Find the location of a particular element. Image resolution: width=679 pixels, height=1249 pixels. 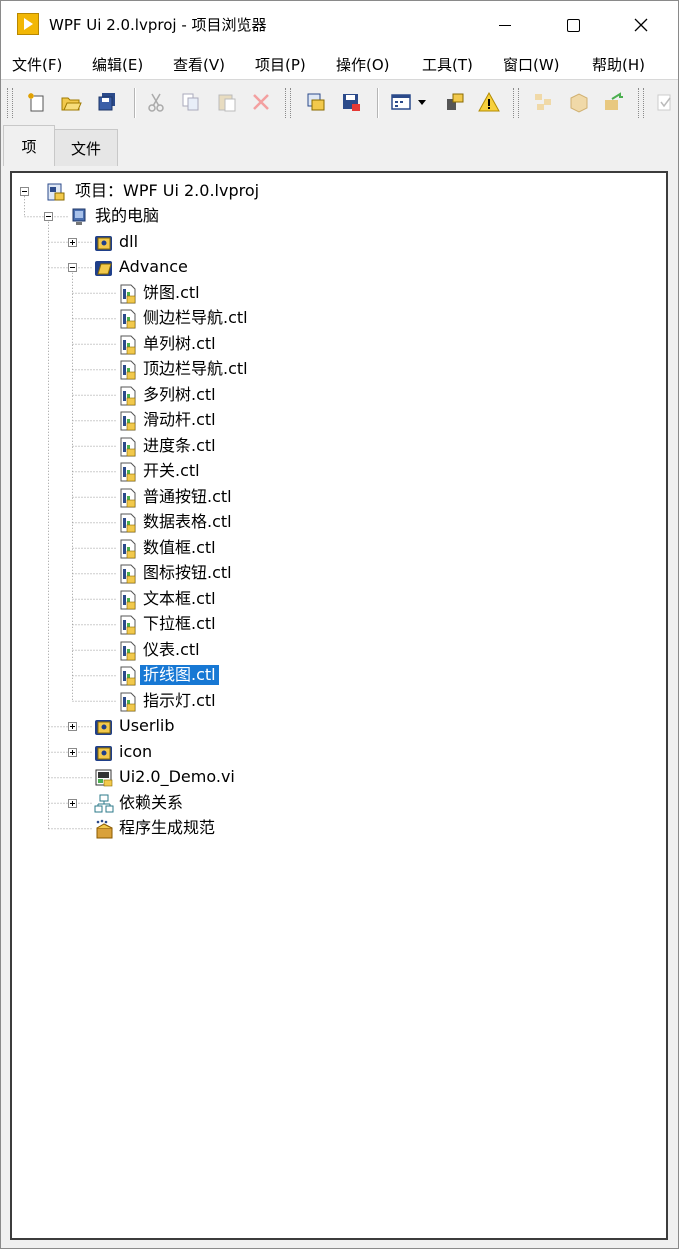

tree-node-label: Advance is located at coordinates (153, 267).